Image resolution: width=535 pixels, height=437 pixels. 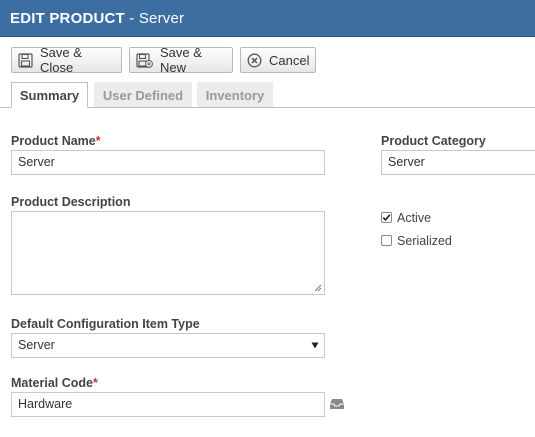 What do you see at coordinates (168, 253) in the screenshot?
I see `product-description-textarea` at bounding box center [168, 253].